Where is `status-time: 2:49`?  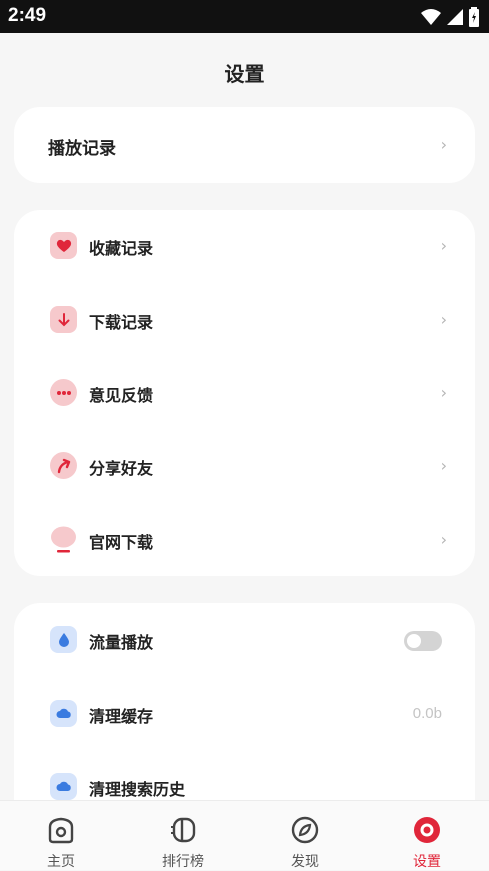
status-time: 2:49 is located at coordinates (27, 15).